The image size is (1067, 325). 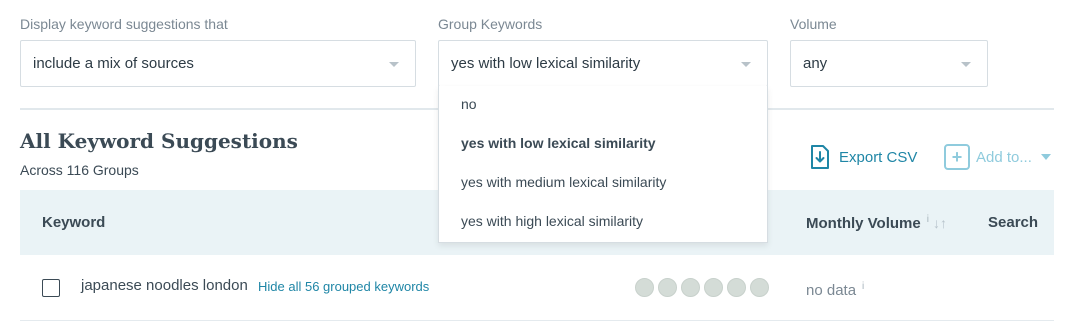 I want to click on source-select-value: include a mix of sources, so click(x=113, y=63).